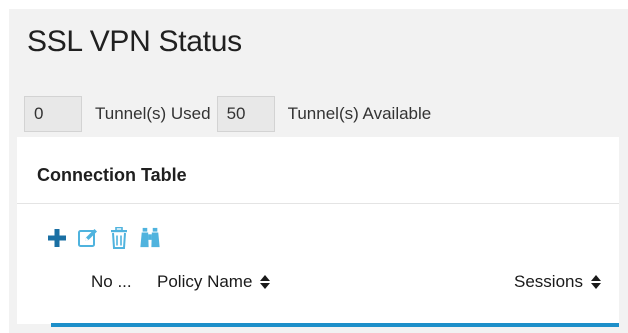 The height and width of the screenshot is (333, 628). I want to click on plus-icon, so click(57, 238).